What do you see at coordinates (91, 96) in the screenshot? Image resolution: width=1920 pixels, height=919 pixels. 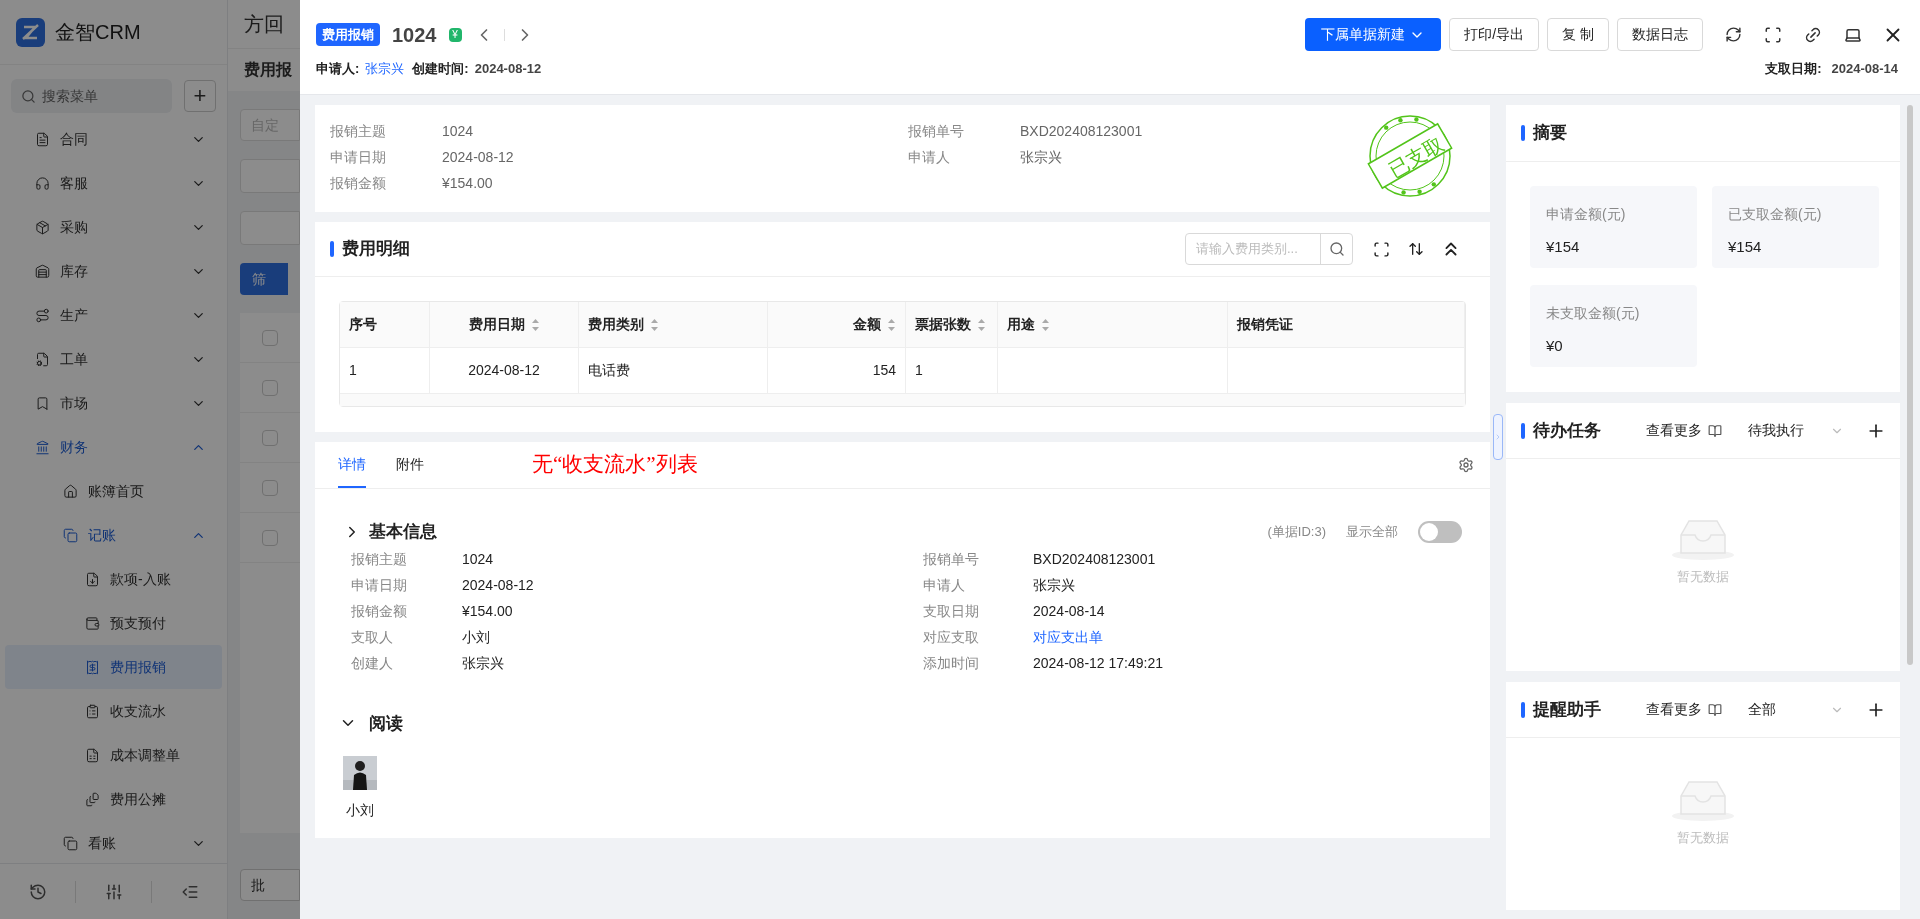 I see `menu-search-field: 搜索菜单` at bounding box center [91, 96].